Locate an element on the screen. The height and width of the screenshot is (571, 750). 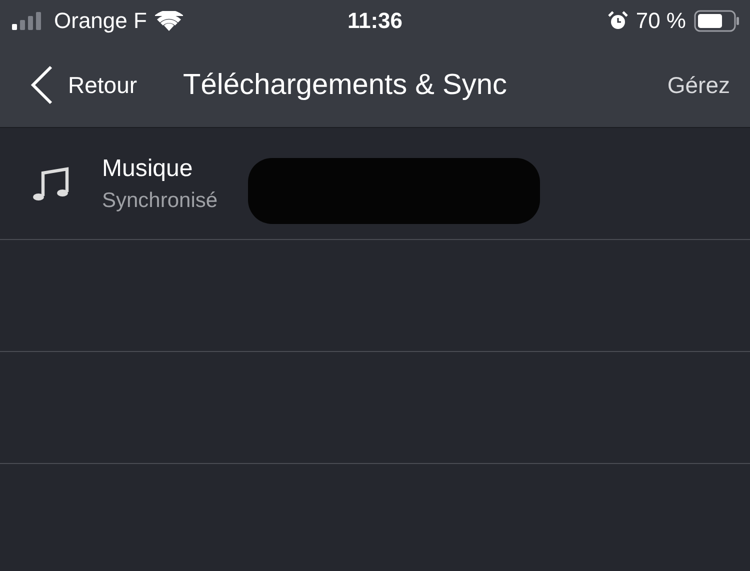
music-note-icon is located at coordinates (51, 183).